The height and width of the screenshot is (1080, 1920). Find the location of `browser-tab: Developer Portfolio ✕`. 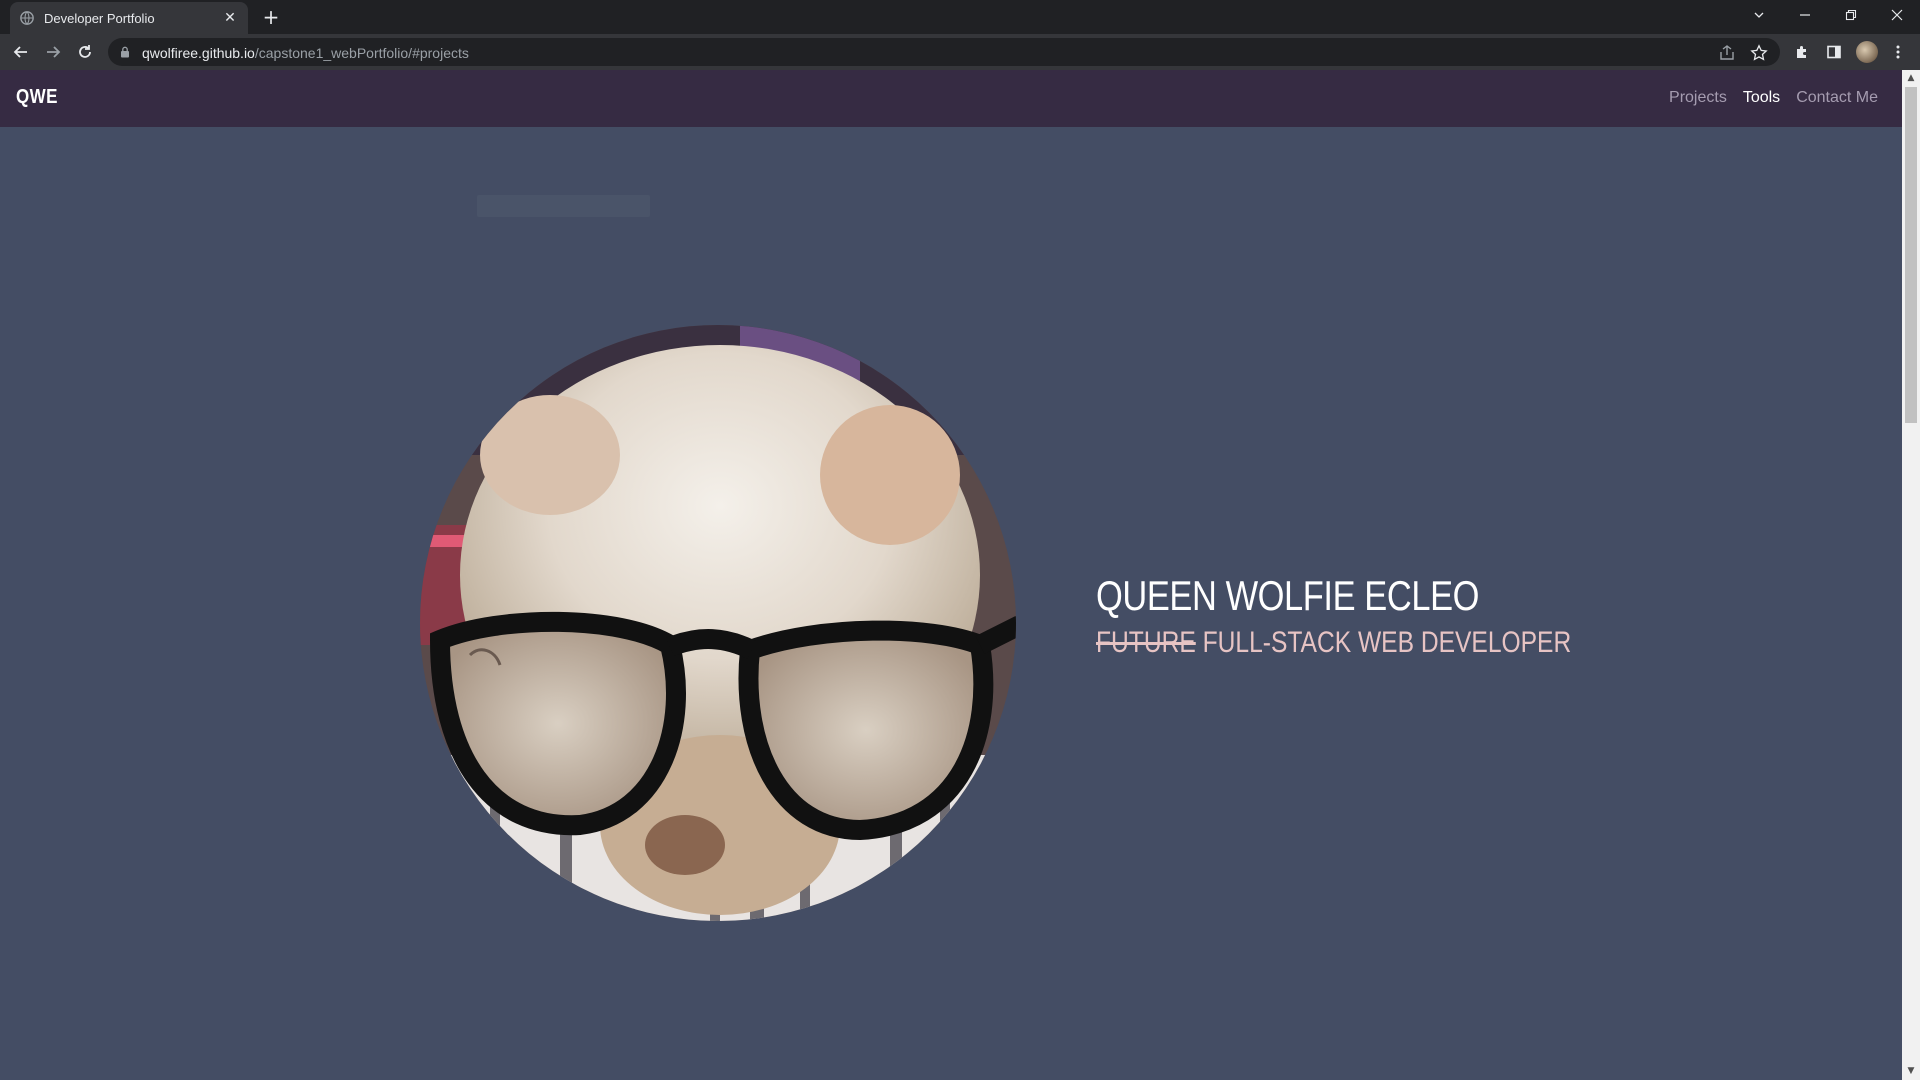

browser-tab: Developer Portfolio ✕ is located at coordinates (129, 18).